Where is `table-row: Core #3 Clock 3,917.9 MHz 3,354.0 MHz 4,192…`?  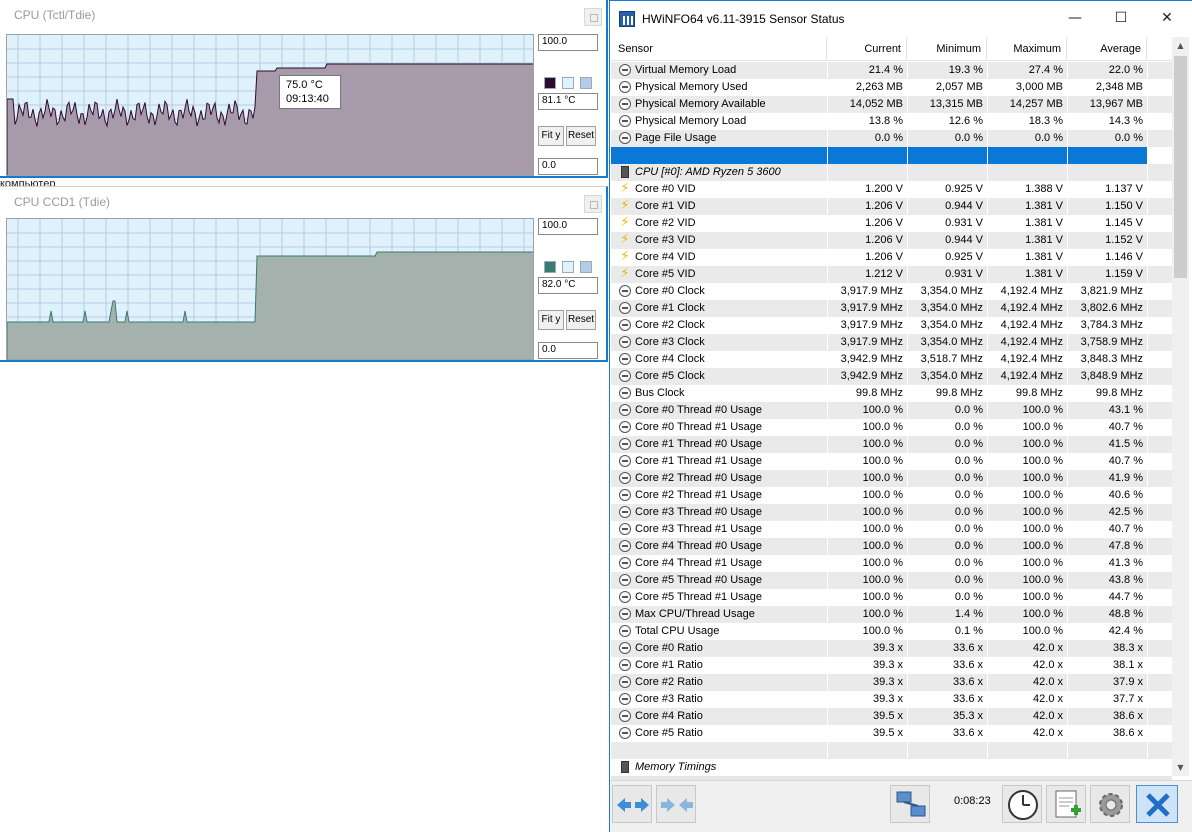
table-row: Core #3 Clock 3,917.9 MHz 3,354.0 MHz 4,192… is located at coordinates (891, 342).